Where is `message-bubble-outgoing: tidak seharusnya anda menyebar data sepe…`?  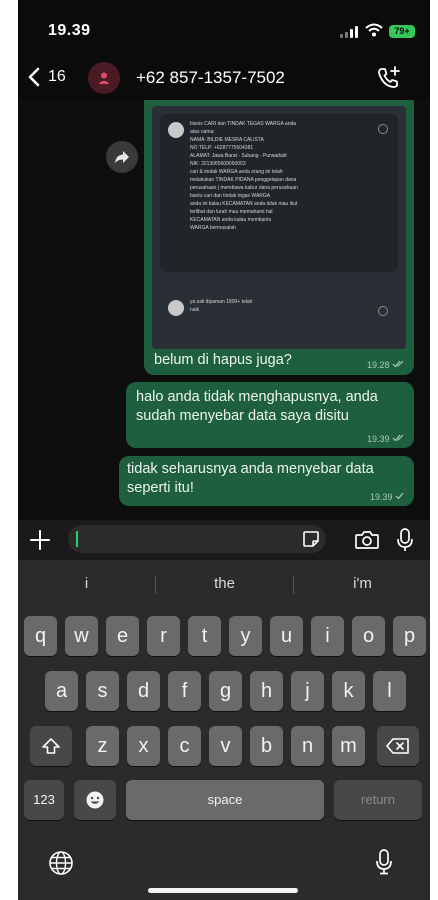
message-bubble-outgoing: tidak seharusnya anda menyebar data sepe… is located at coordinates (266, 481).